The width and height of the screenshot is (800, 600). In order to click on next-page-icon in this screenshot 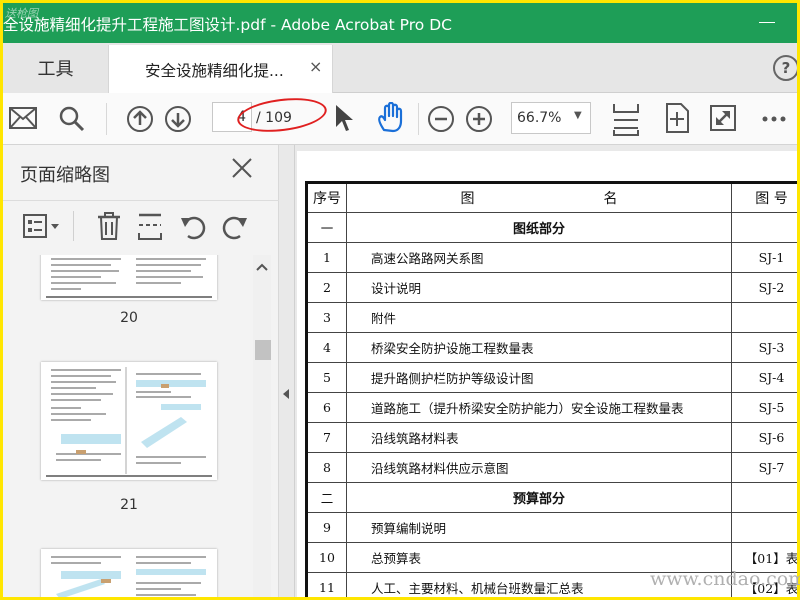, I will do `click(178, 119)`.